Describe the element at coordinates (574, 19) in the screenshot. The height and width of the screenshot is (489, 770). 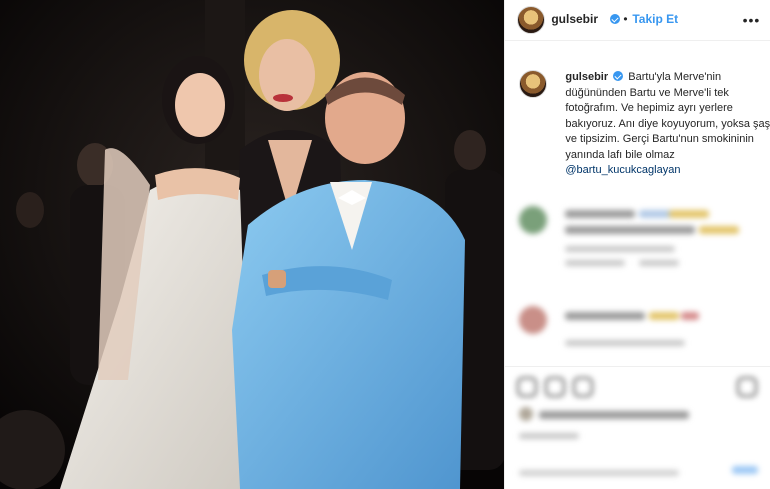
I see `header-username: gulsebir` at that location.